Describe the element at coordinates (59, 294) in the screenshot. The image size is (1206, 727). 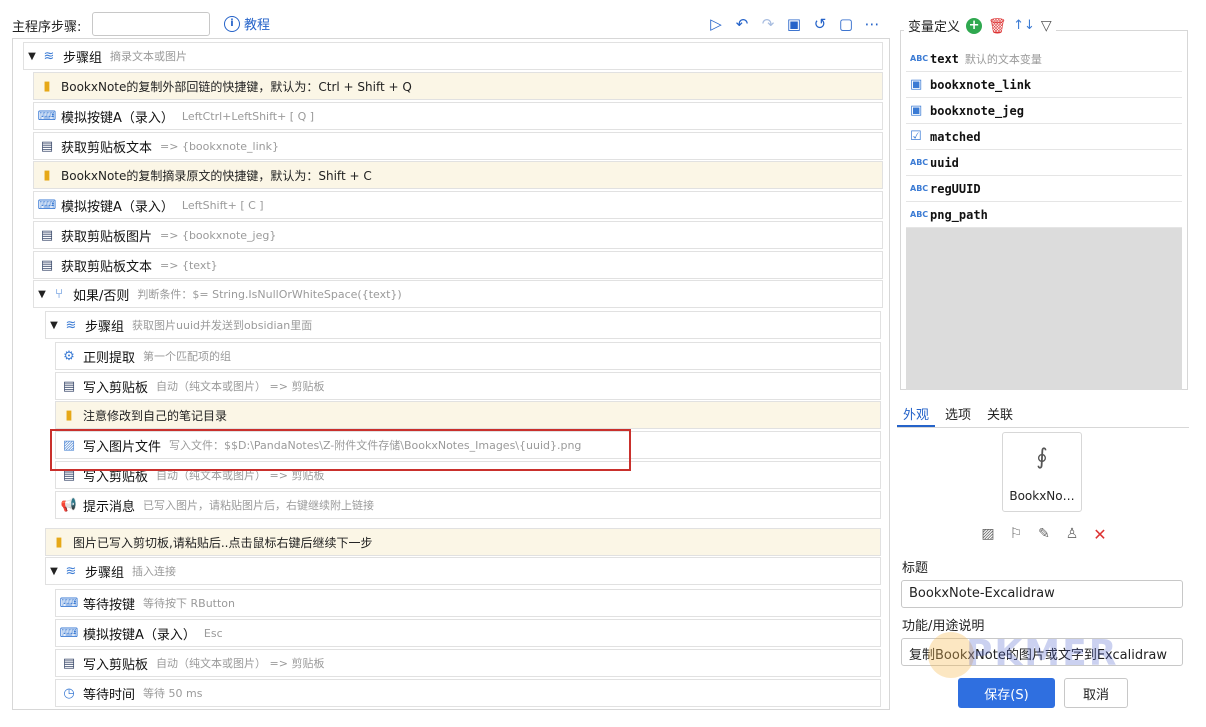
I see `branch-icon: ⑂` at that location.